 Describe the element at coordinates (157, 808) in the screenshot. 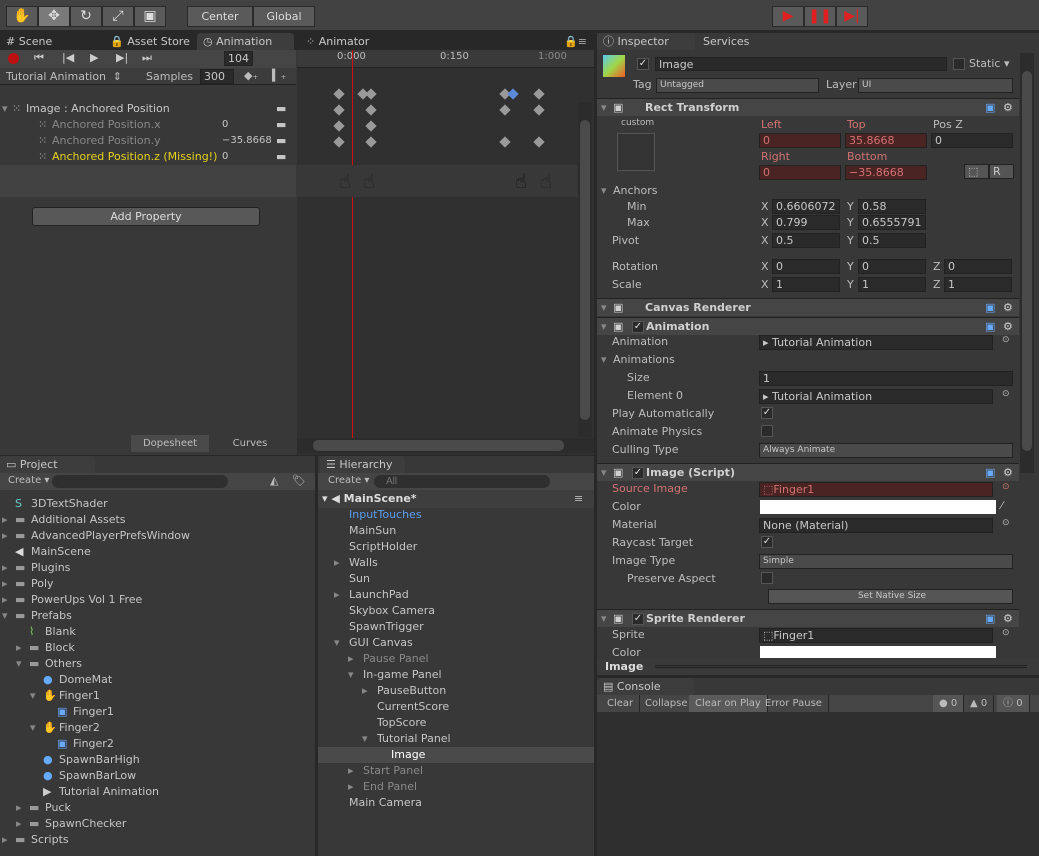

I see `project-item: ▸ ▬ Puck` at that location.